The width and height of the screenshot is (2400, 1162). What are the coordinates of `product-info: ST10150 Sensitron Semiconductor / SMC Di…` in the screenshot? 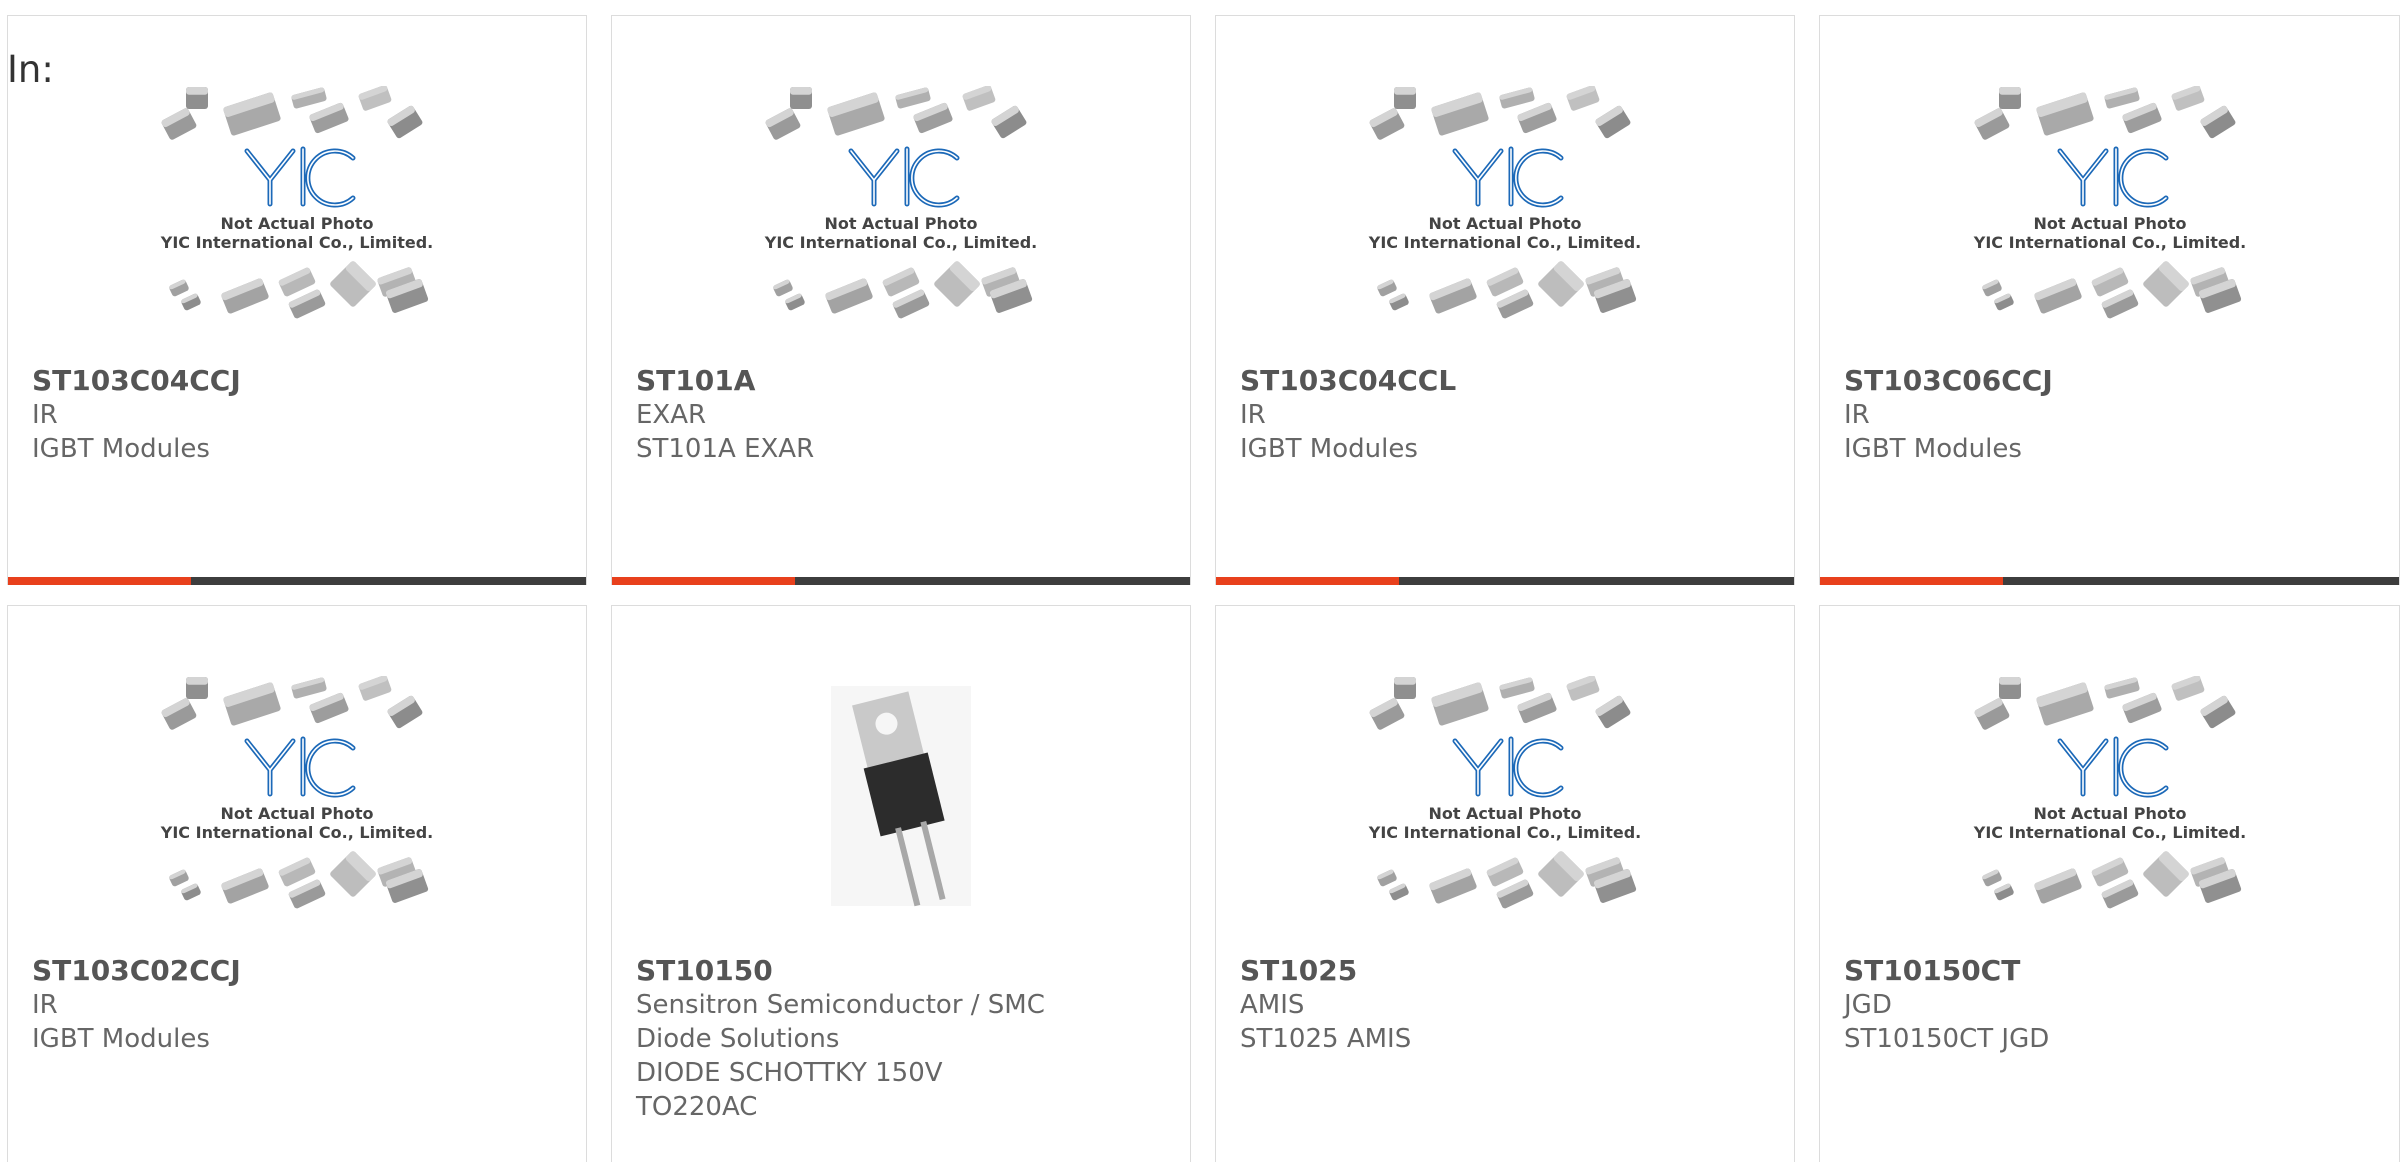 It's located at (903, 1039).